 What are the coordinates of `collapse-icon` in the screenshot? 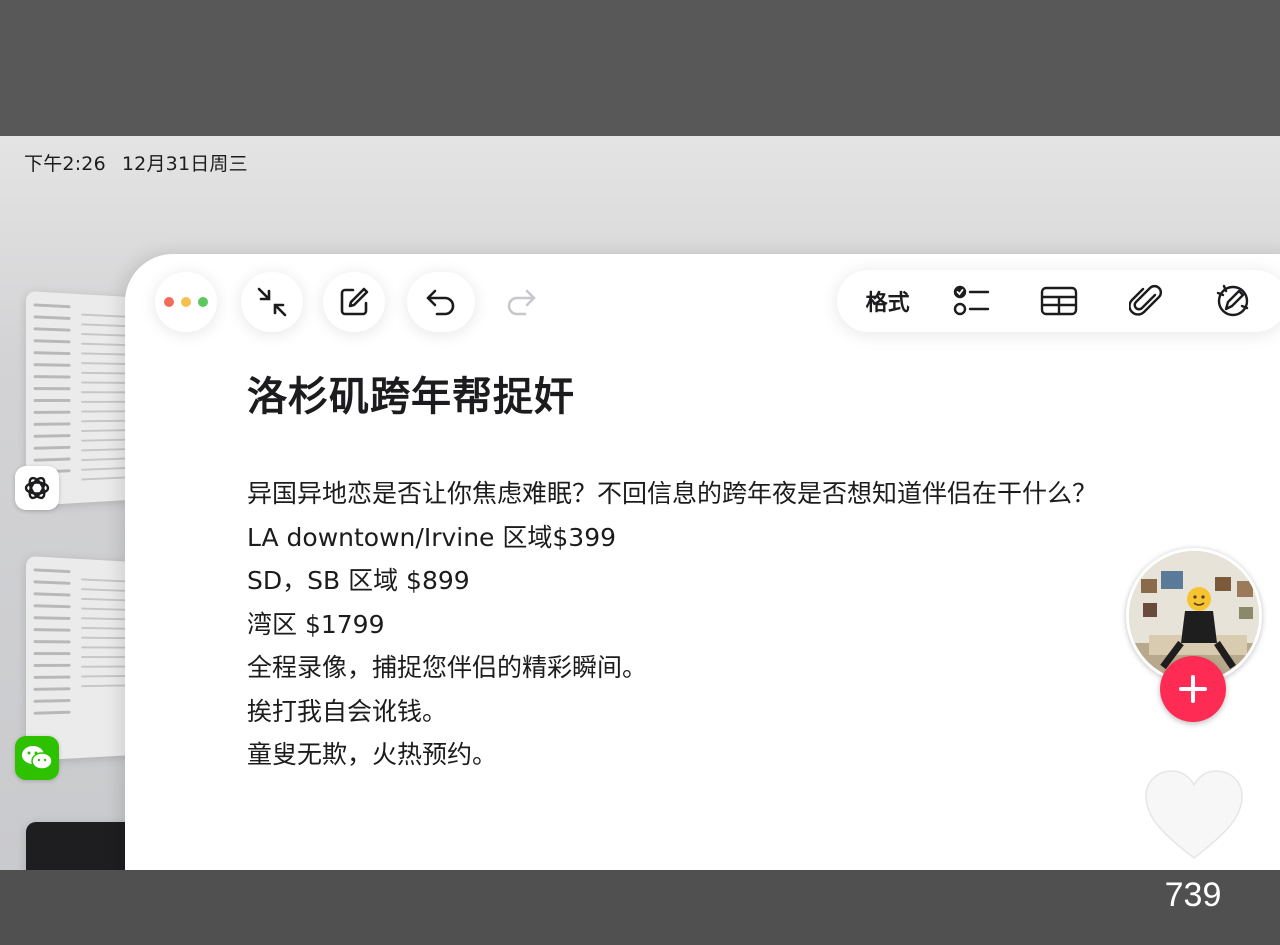 It's located at (272, 302).